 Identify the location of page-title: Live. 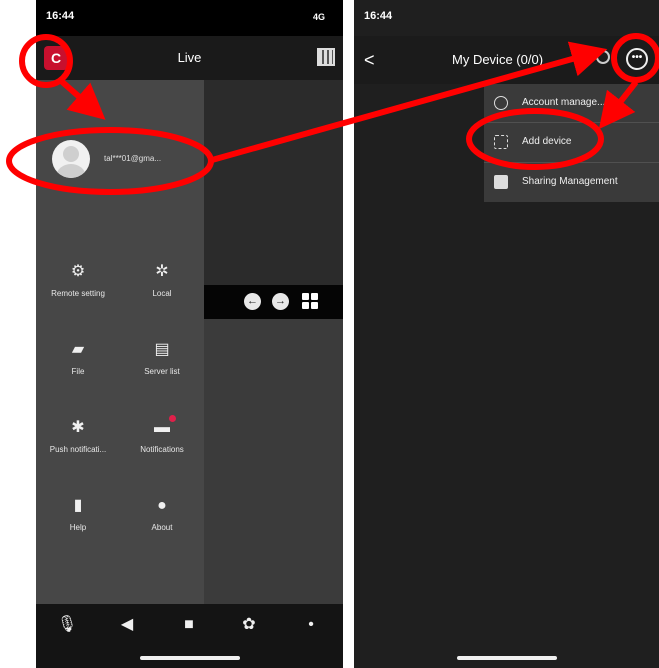
(189, 57).